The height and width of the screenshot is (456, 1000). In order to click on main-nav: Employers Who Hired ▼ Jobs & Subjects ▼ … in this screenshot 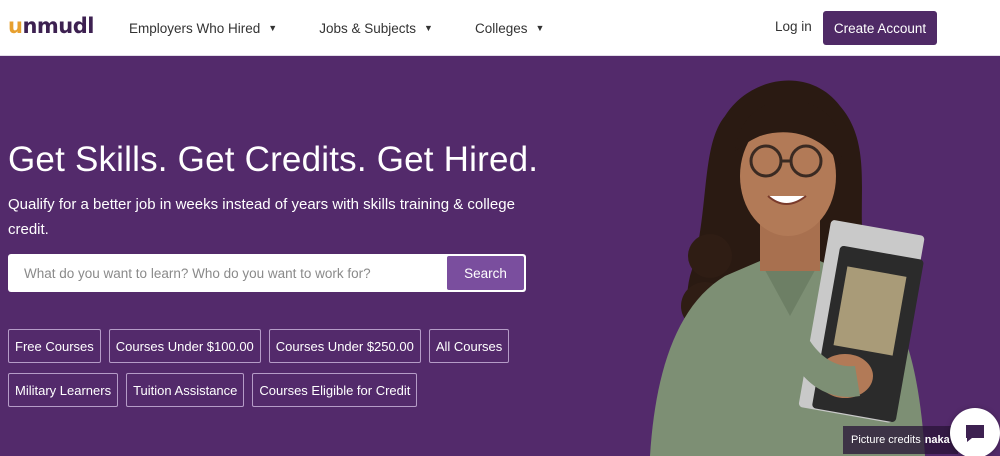, I will do `click(357, 28)`.